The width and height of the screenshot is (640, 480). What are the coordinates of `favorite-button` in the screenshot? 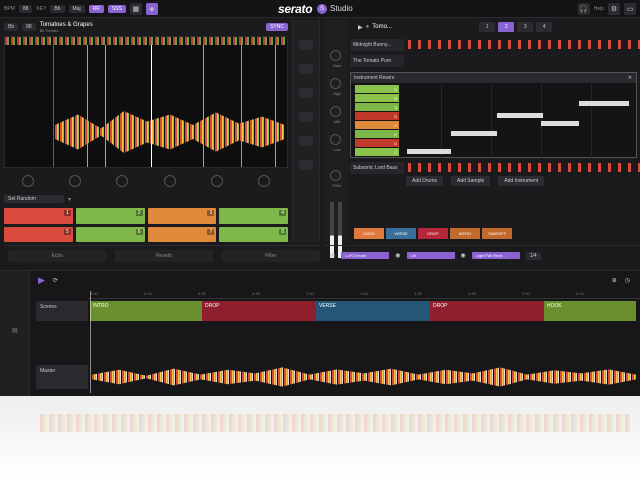 It's located at (169, 181).